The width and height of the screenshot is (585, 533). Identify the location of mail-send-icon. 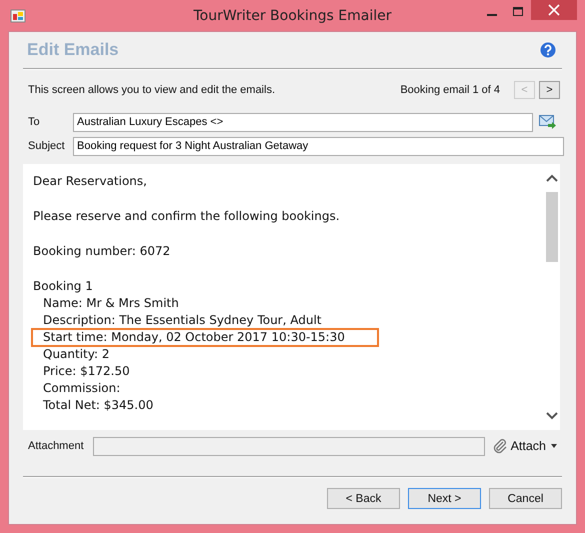
(548, 122).